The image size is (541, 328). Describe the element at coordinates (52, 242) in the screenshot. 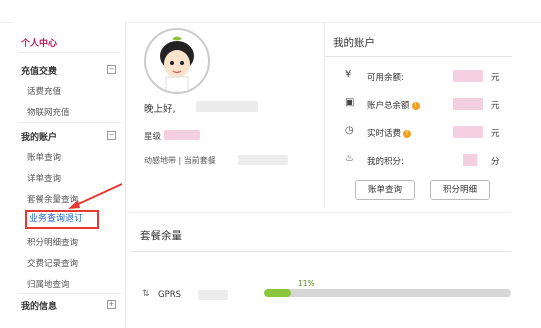

I see `sidebar-item-points-detail-query: 积分明细查询` at that location.